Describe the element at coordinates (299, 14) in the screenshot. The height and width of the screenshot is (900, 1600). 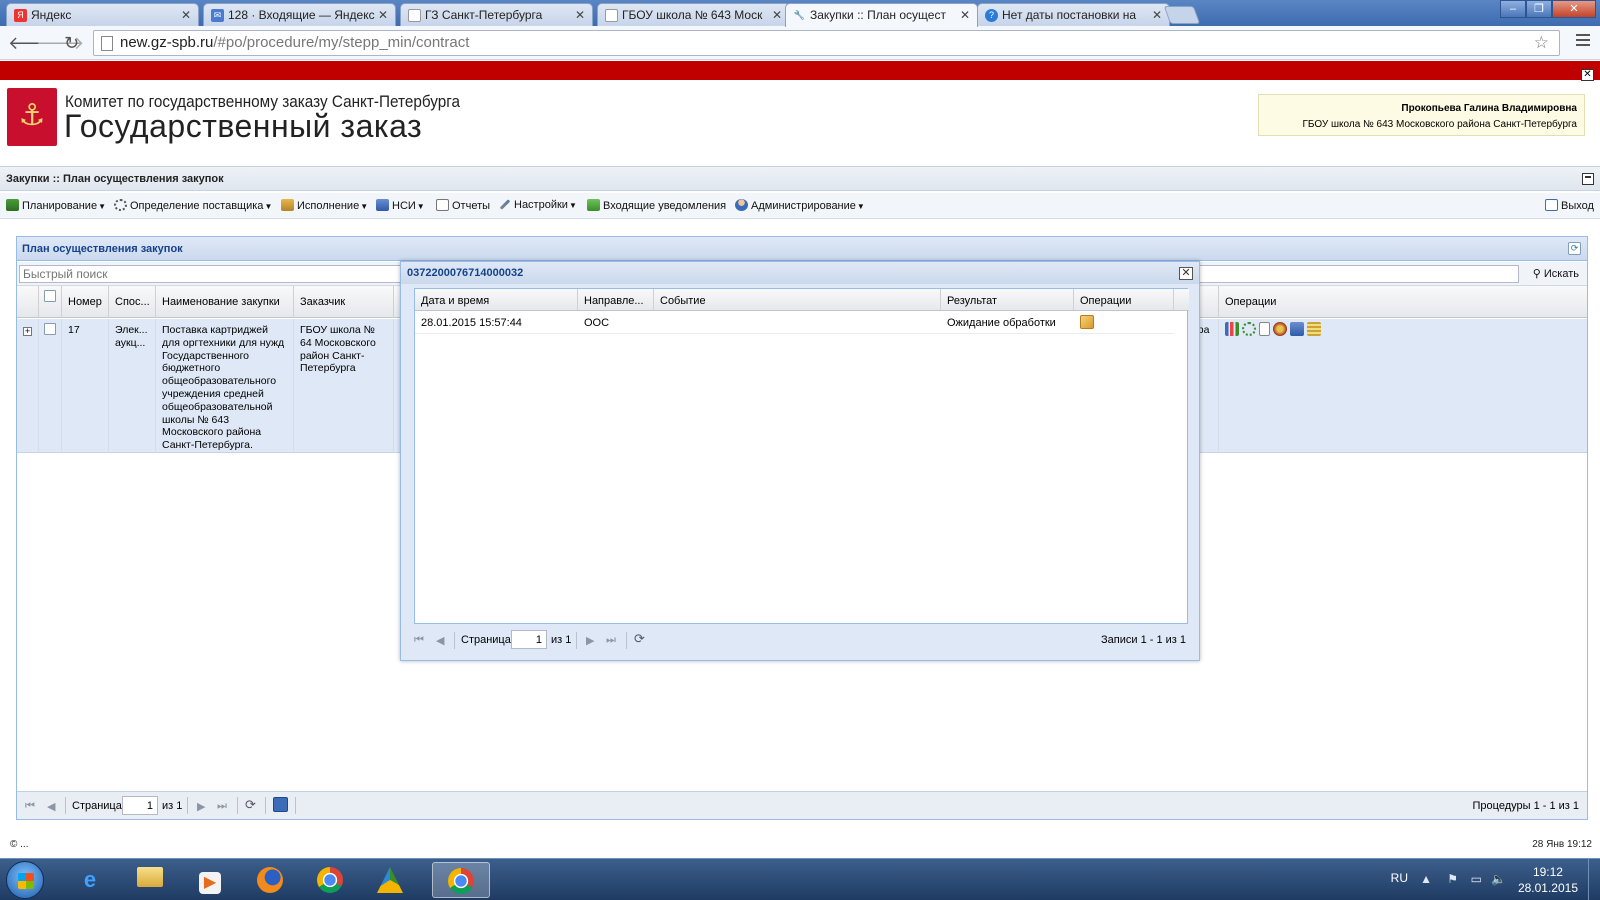
I see `browser-tab-mail: ✉ 128 · Входящие — Яндекс ✕` at that location.